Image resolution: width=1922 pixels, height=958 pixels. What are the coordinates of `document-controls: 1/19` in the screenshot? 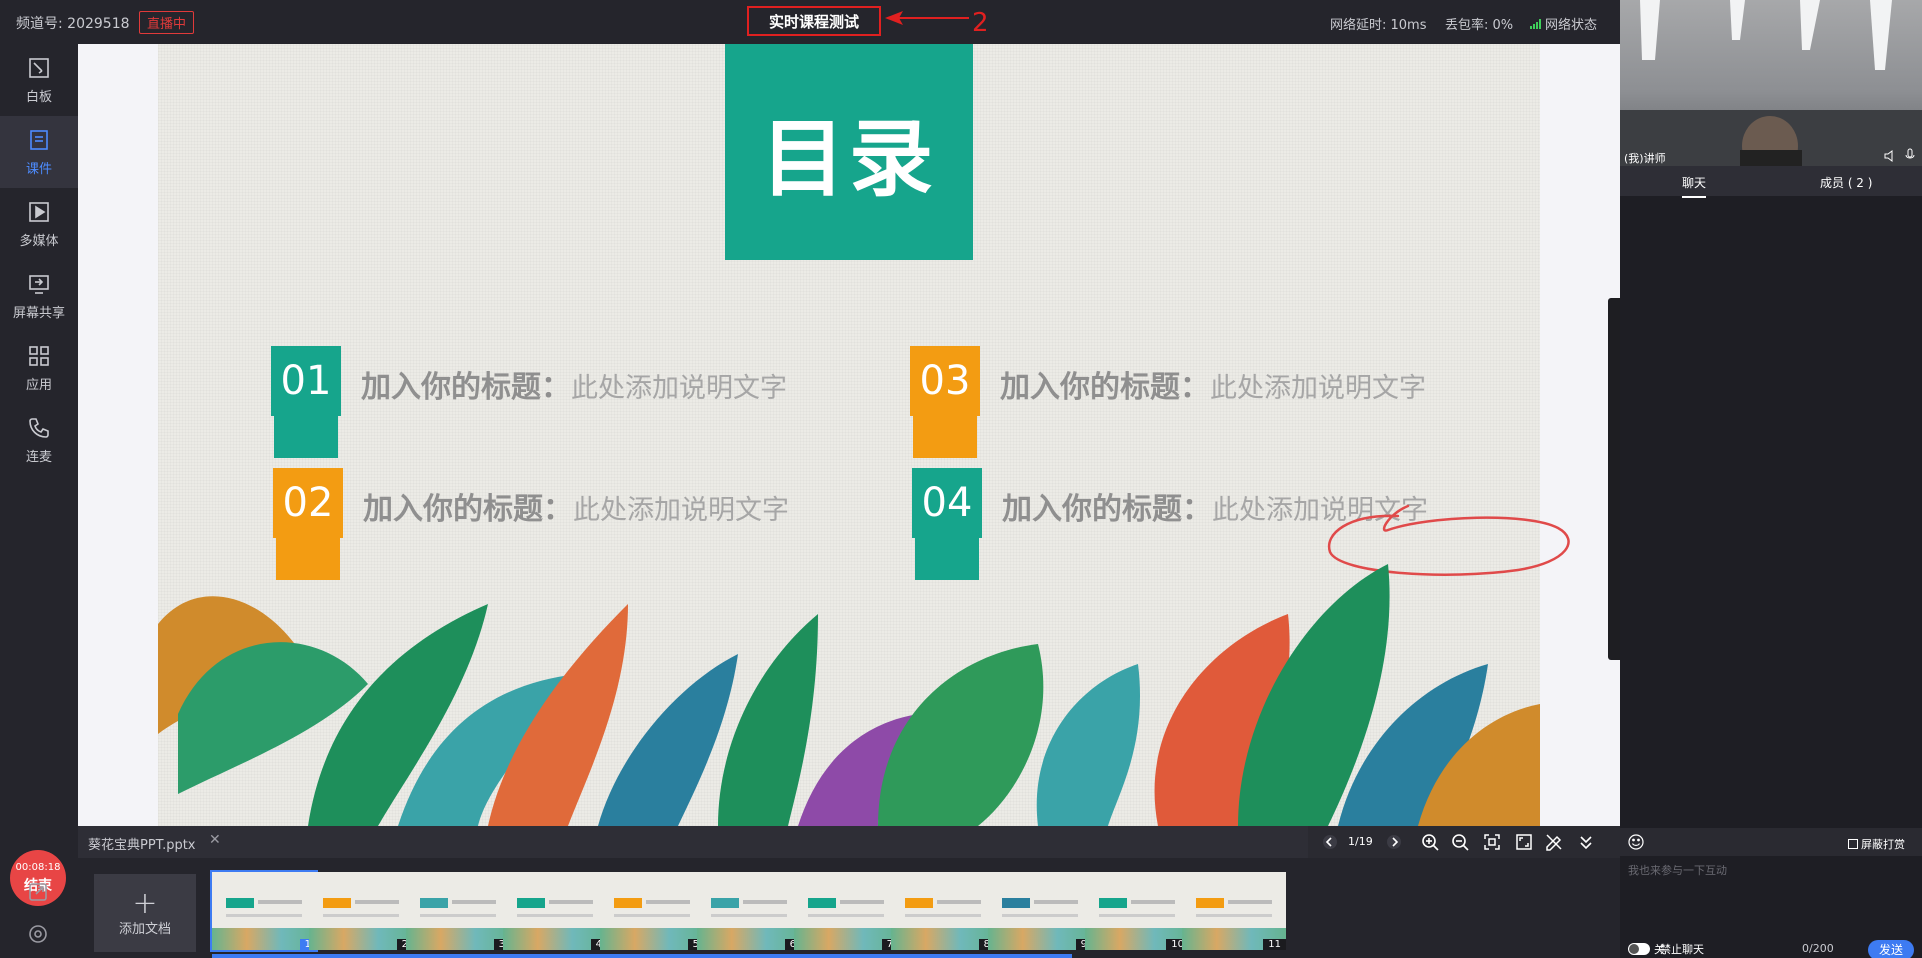 It's located at (1464, 842).